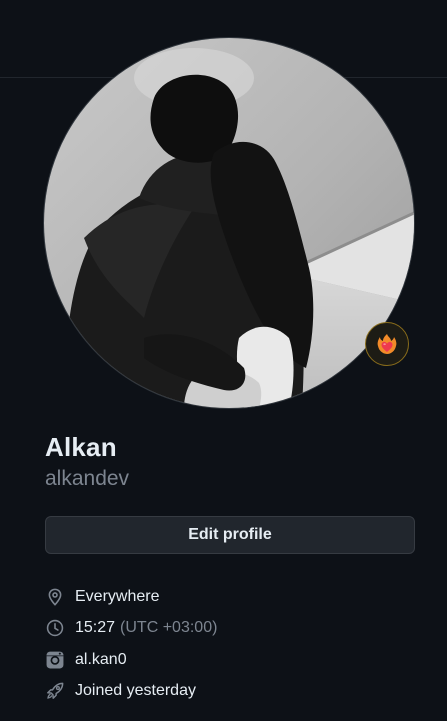 Image resolution: width=447 pixels, height=721 pixels. What do you see at coordinates (81, 447) in the screenshot?
I see `display-name: Alkan` at bounding box center [81, 447].